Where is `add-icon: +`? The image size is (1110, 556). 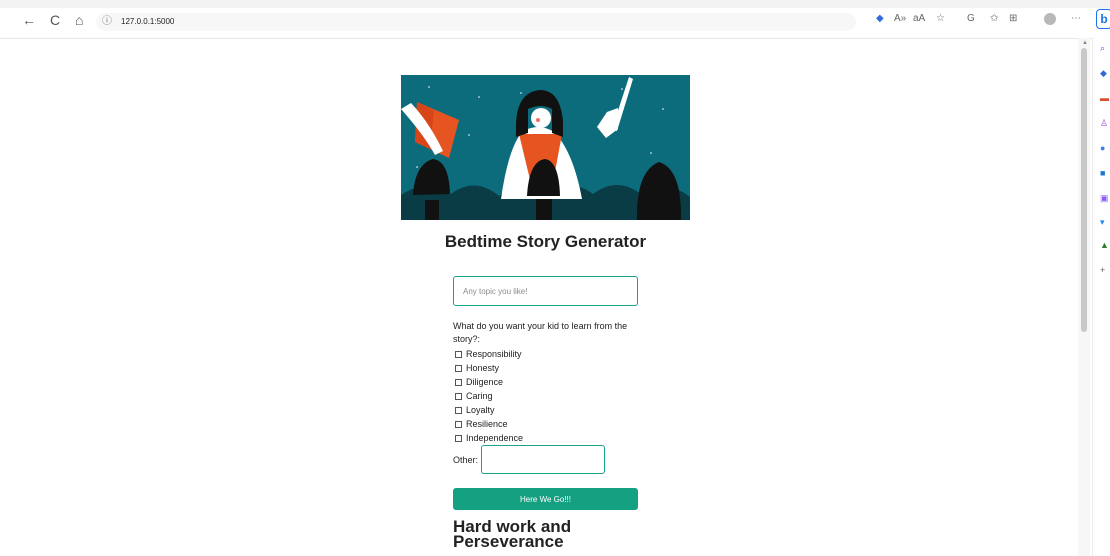
add-icon: + is located at coordinates (1102, 270).